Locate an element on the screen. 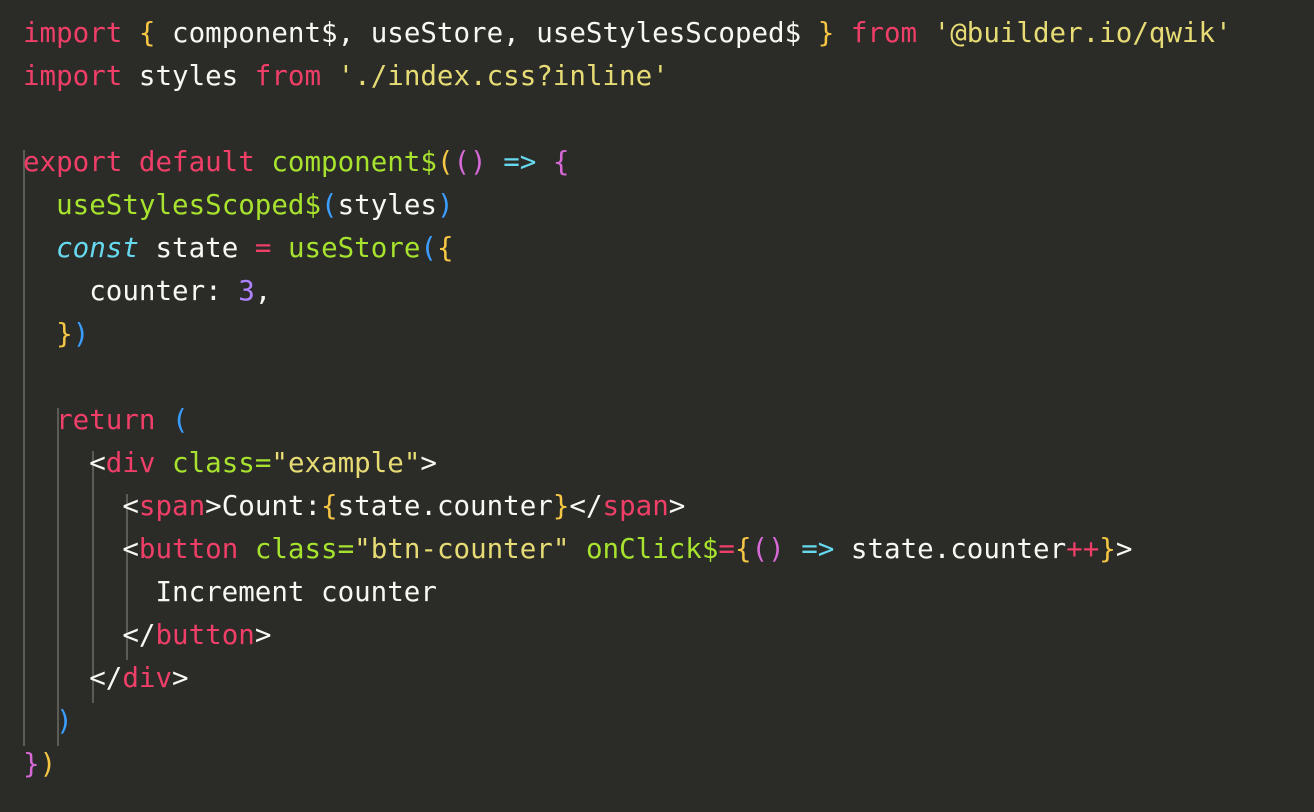  code-line: export default component$(() => { is located at coordinates (668, 162).